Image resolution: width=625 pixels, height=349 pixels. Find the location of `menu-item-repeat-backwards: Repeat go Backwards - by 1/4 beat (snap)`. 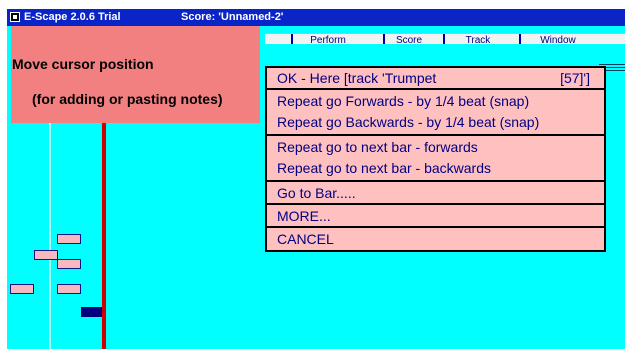

menu-item-repeat-backwards: Repeat go Backwards - by 1/4 beat (snap) is located at coordinates (408, 122).